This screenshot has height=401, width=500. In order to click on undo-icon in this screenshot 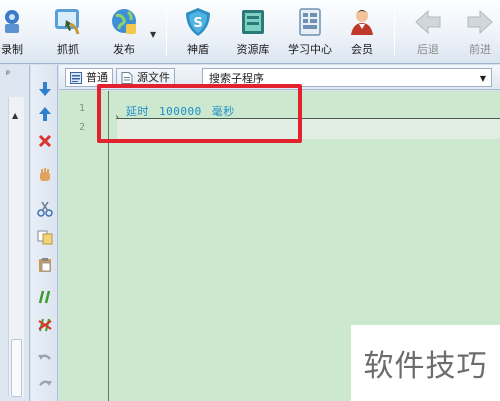, I will do `click(44, 357)`.